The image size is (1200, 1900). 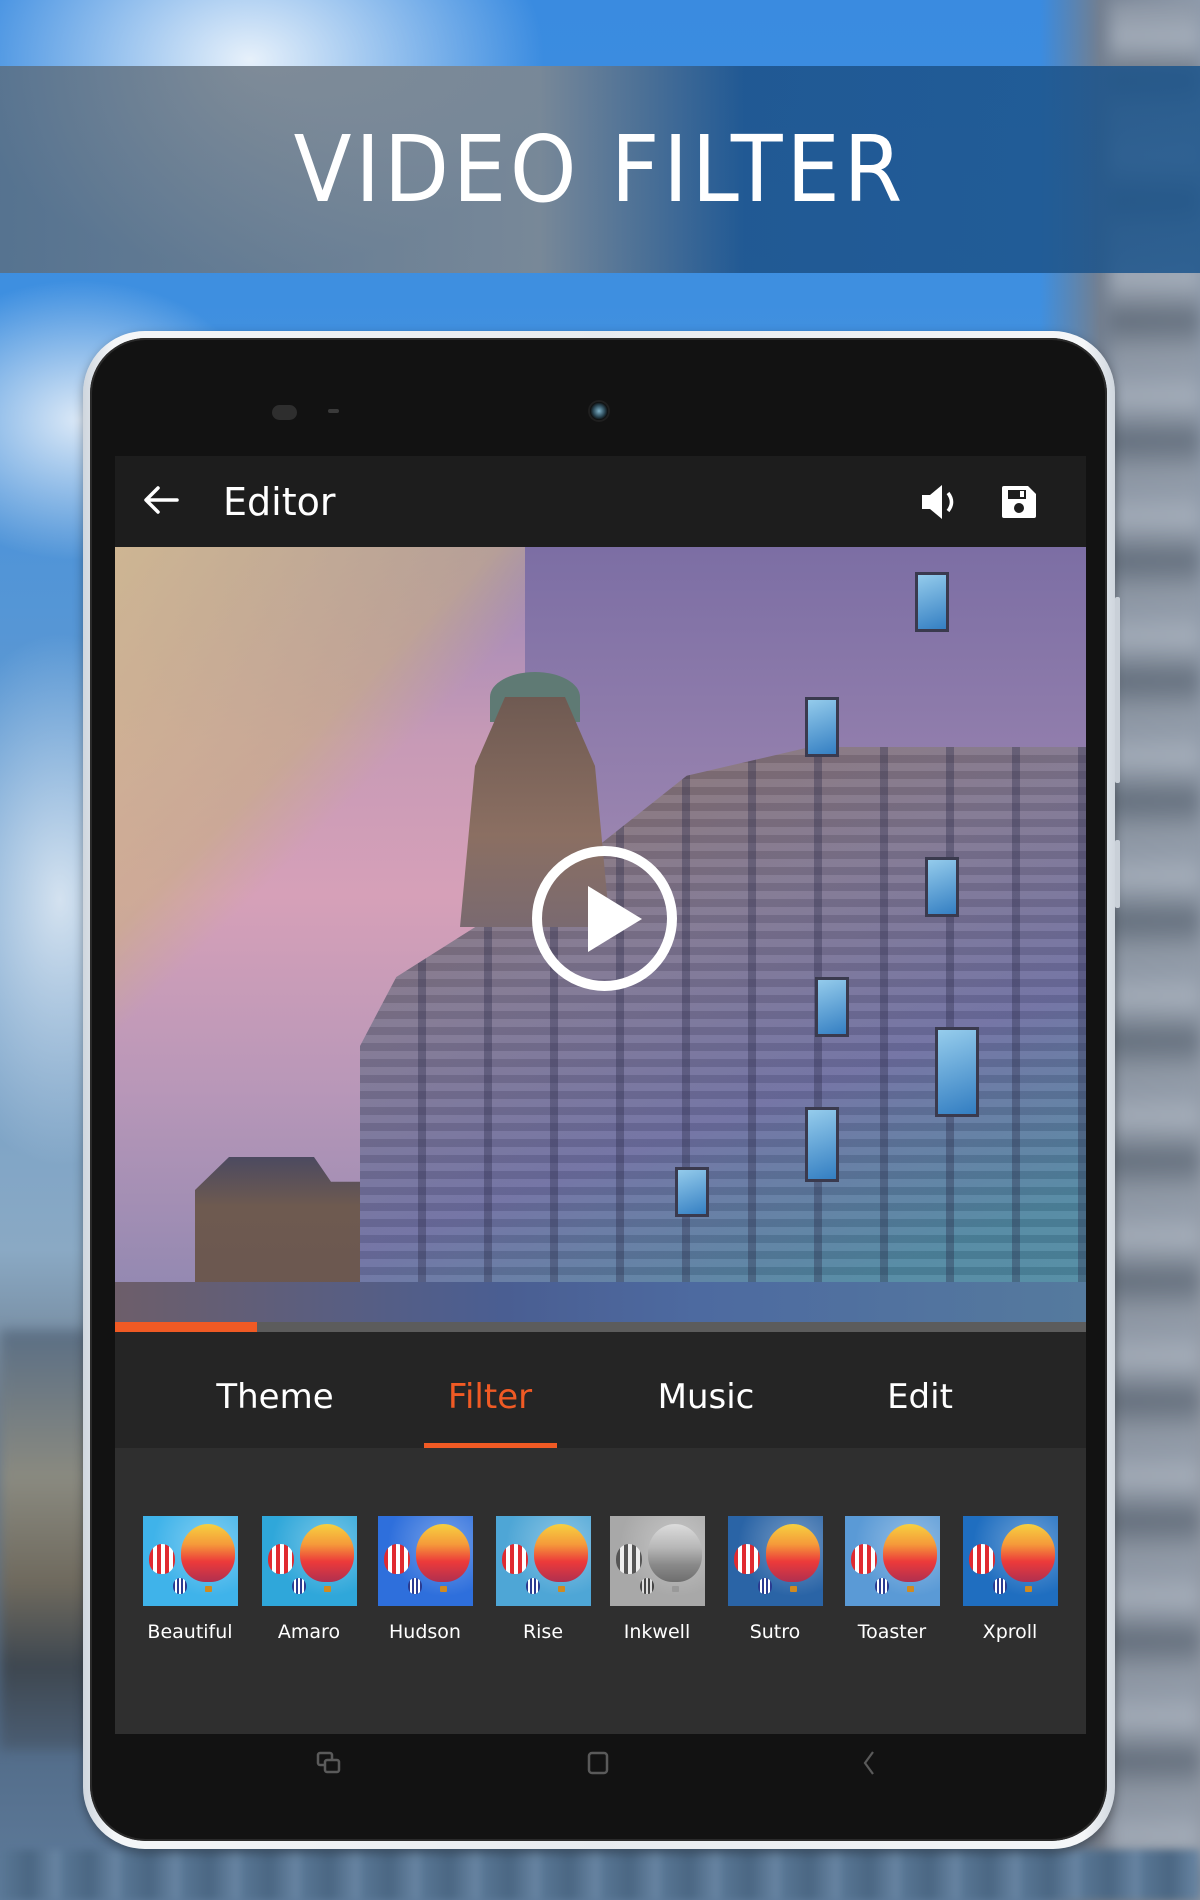 What do you see at coordinates (45, 1540) in the screenshot?
I see `background-building-left` at bounding box center [45, 1540].